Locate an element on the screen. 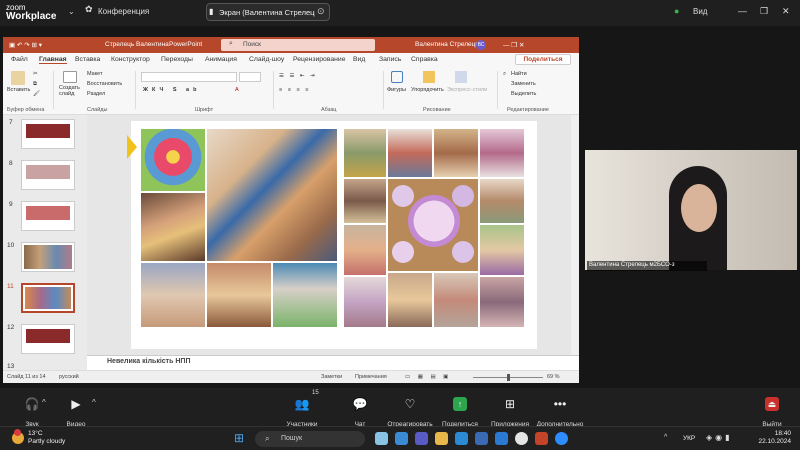 This screenshot has width=800, height=450. layout-button: Макет is located at coordinates (95, 74).